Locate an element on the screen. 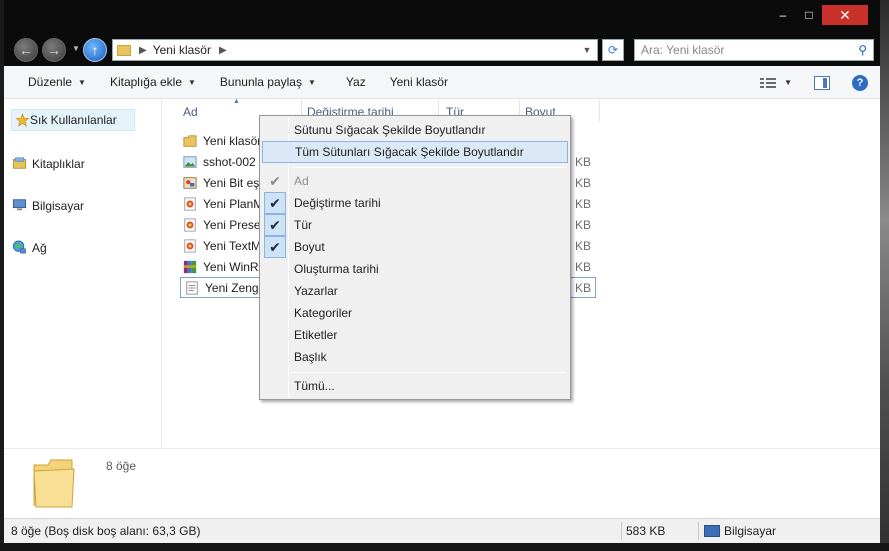  column-header-name: Ad is located at coordinates (190, 112).